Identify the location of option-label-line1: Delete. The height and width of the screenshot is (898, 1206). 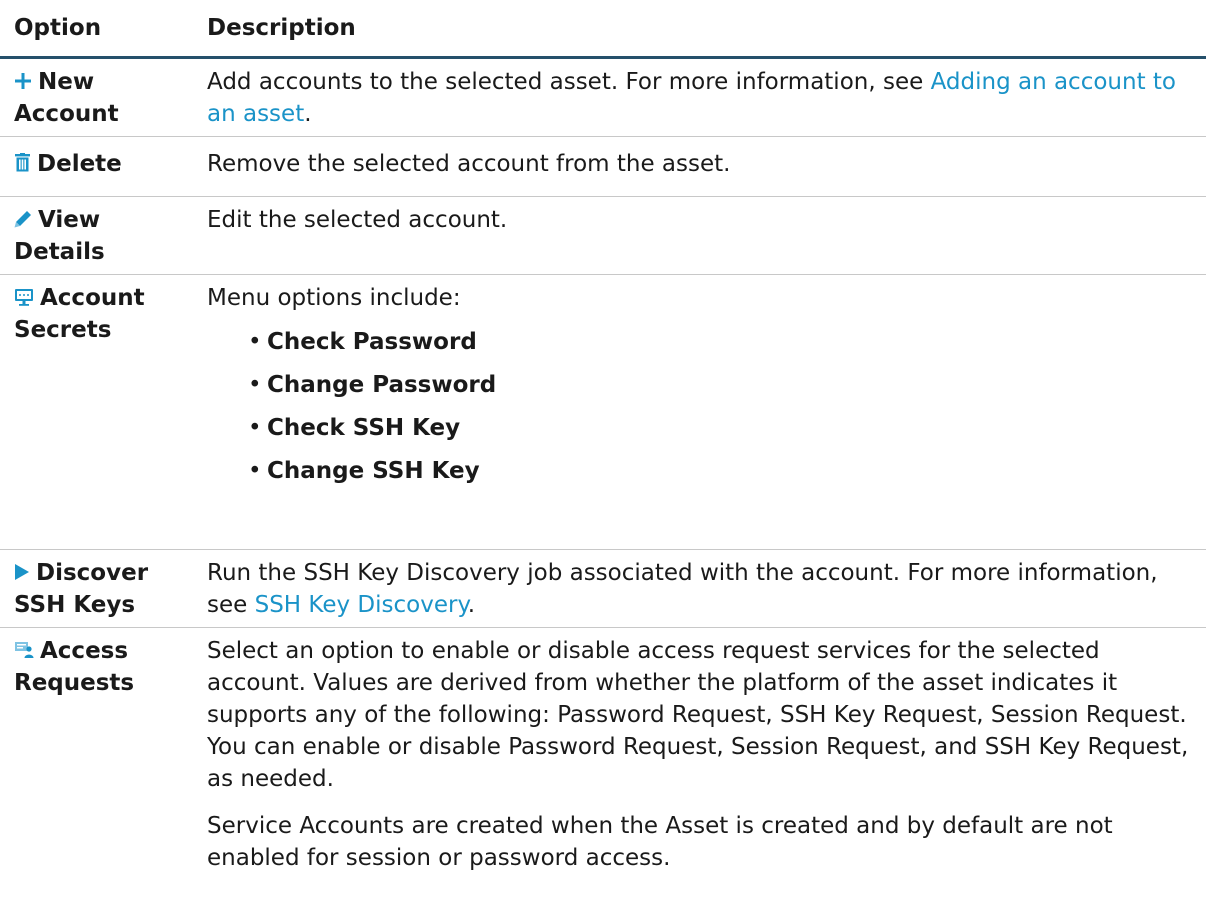
(79, 164).